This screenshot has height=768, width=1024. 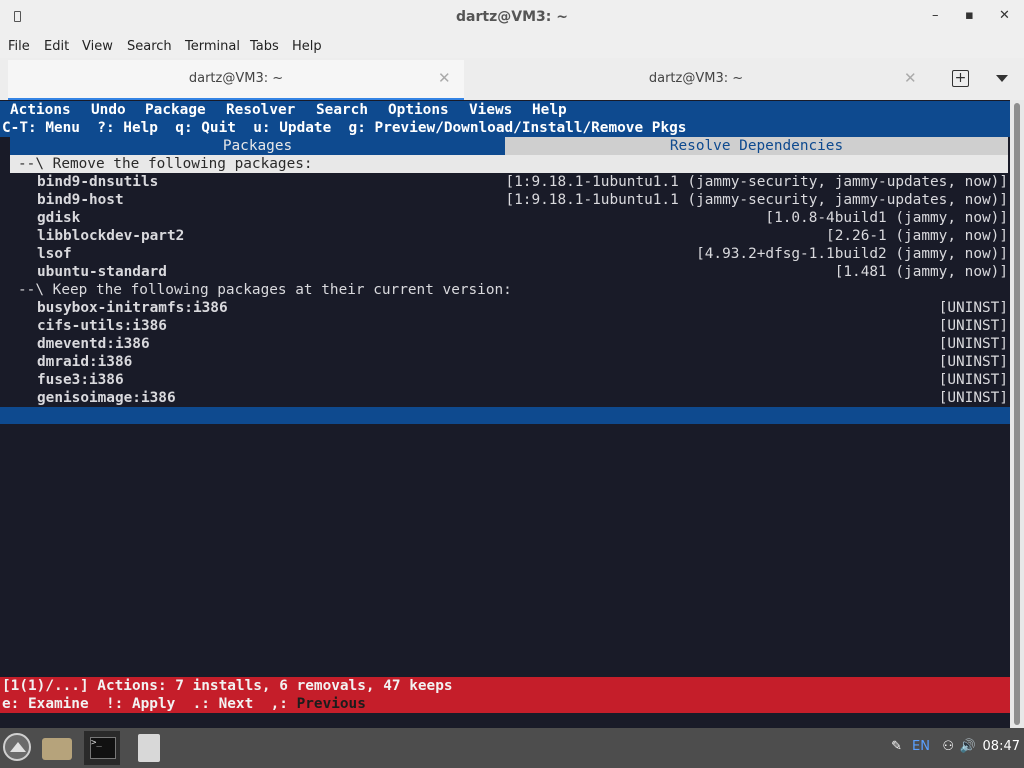 I want to click on keyboard-settings-icon: ✎, so click(x=896, y=746).